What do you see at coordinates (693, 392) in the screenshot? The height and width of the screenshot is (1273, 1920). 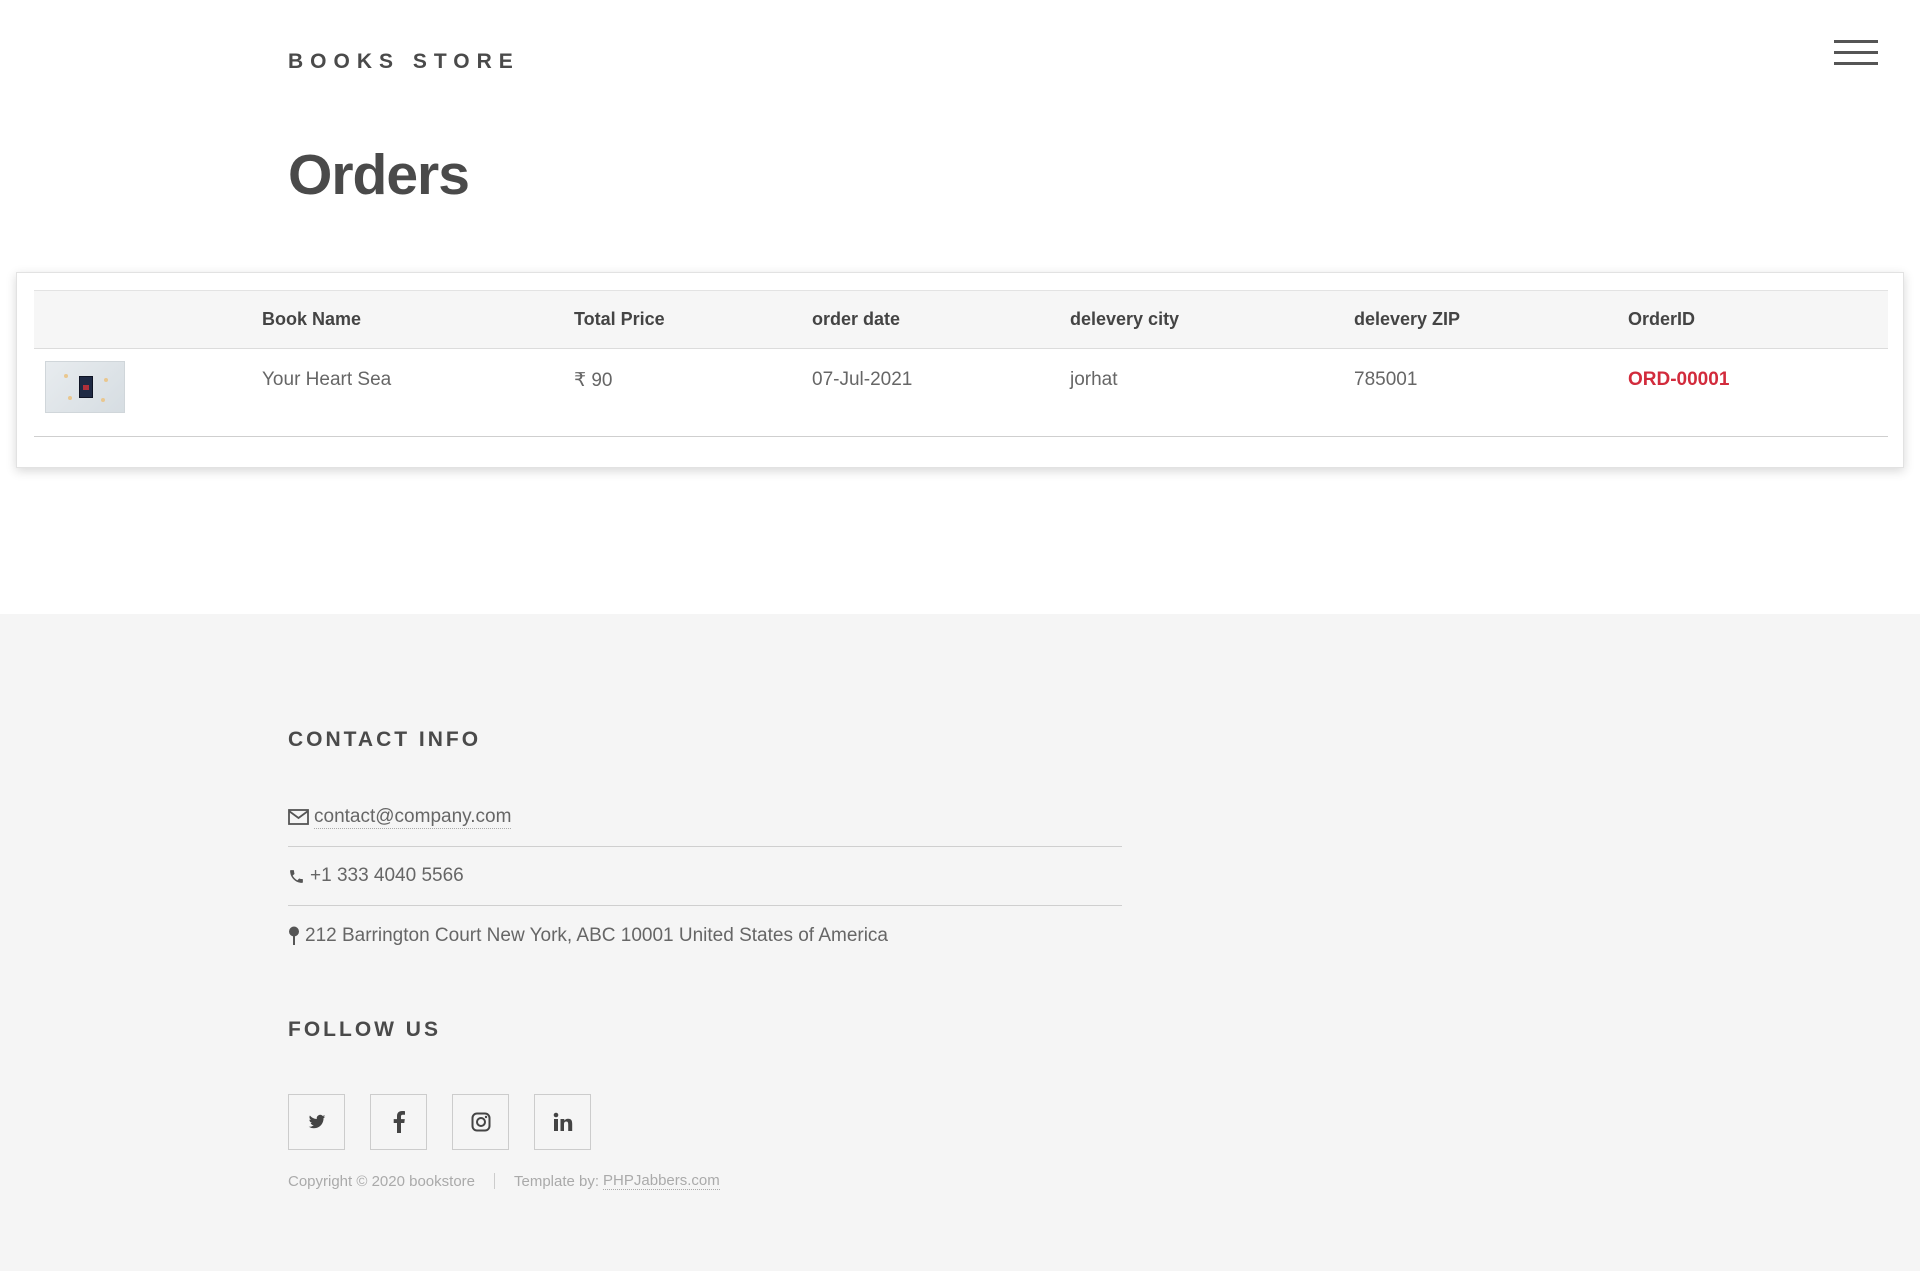 I see `total-price-cell: ₹ 90` at bounding box center [693, 392].